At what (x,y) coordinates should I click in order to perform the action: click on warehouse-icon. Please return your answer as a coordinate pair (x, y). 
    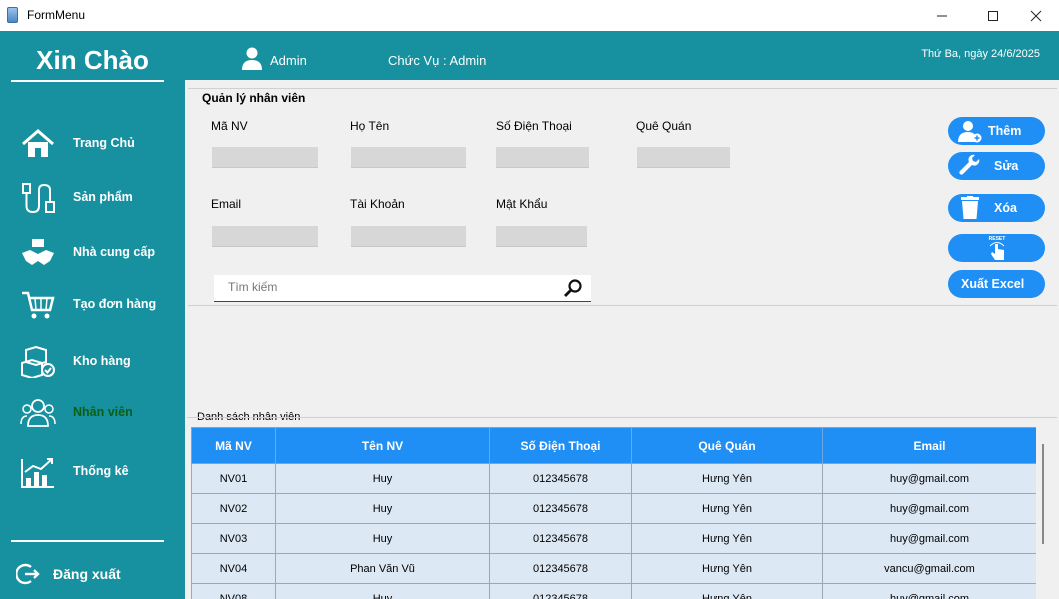
    Looking at the image, I should click on (38, 362).